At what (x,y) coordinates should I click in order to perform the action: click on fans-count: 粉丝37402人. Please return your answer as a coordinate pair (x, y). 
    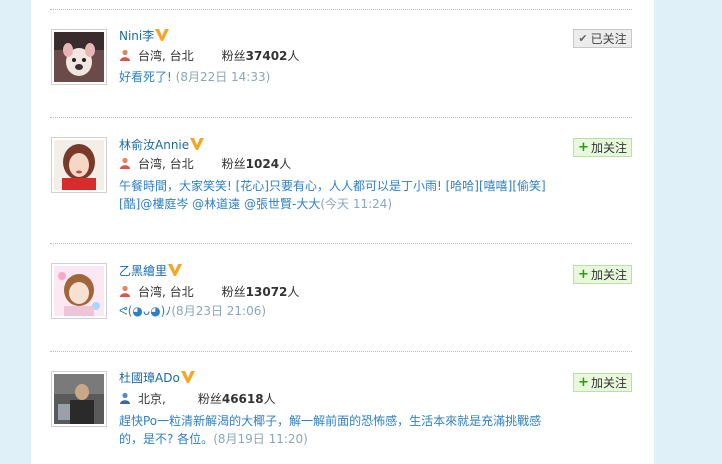
    Looking at the image, I should click on (261, 55).